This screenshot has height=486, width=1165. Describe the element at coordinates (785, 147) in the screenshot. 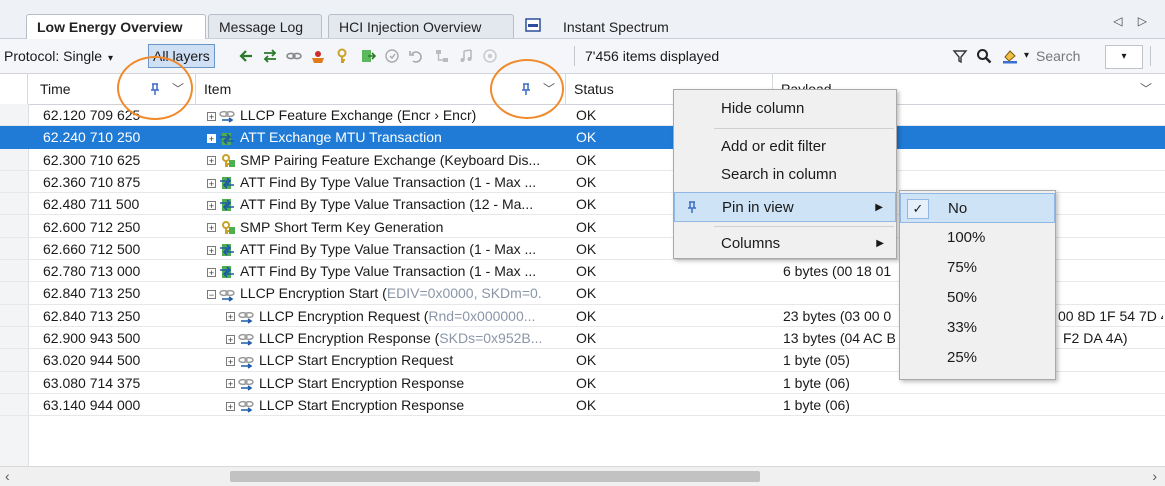

I see `menu-item-add-edit-filter: Add or edit filter` at that location.